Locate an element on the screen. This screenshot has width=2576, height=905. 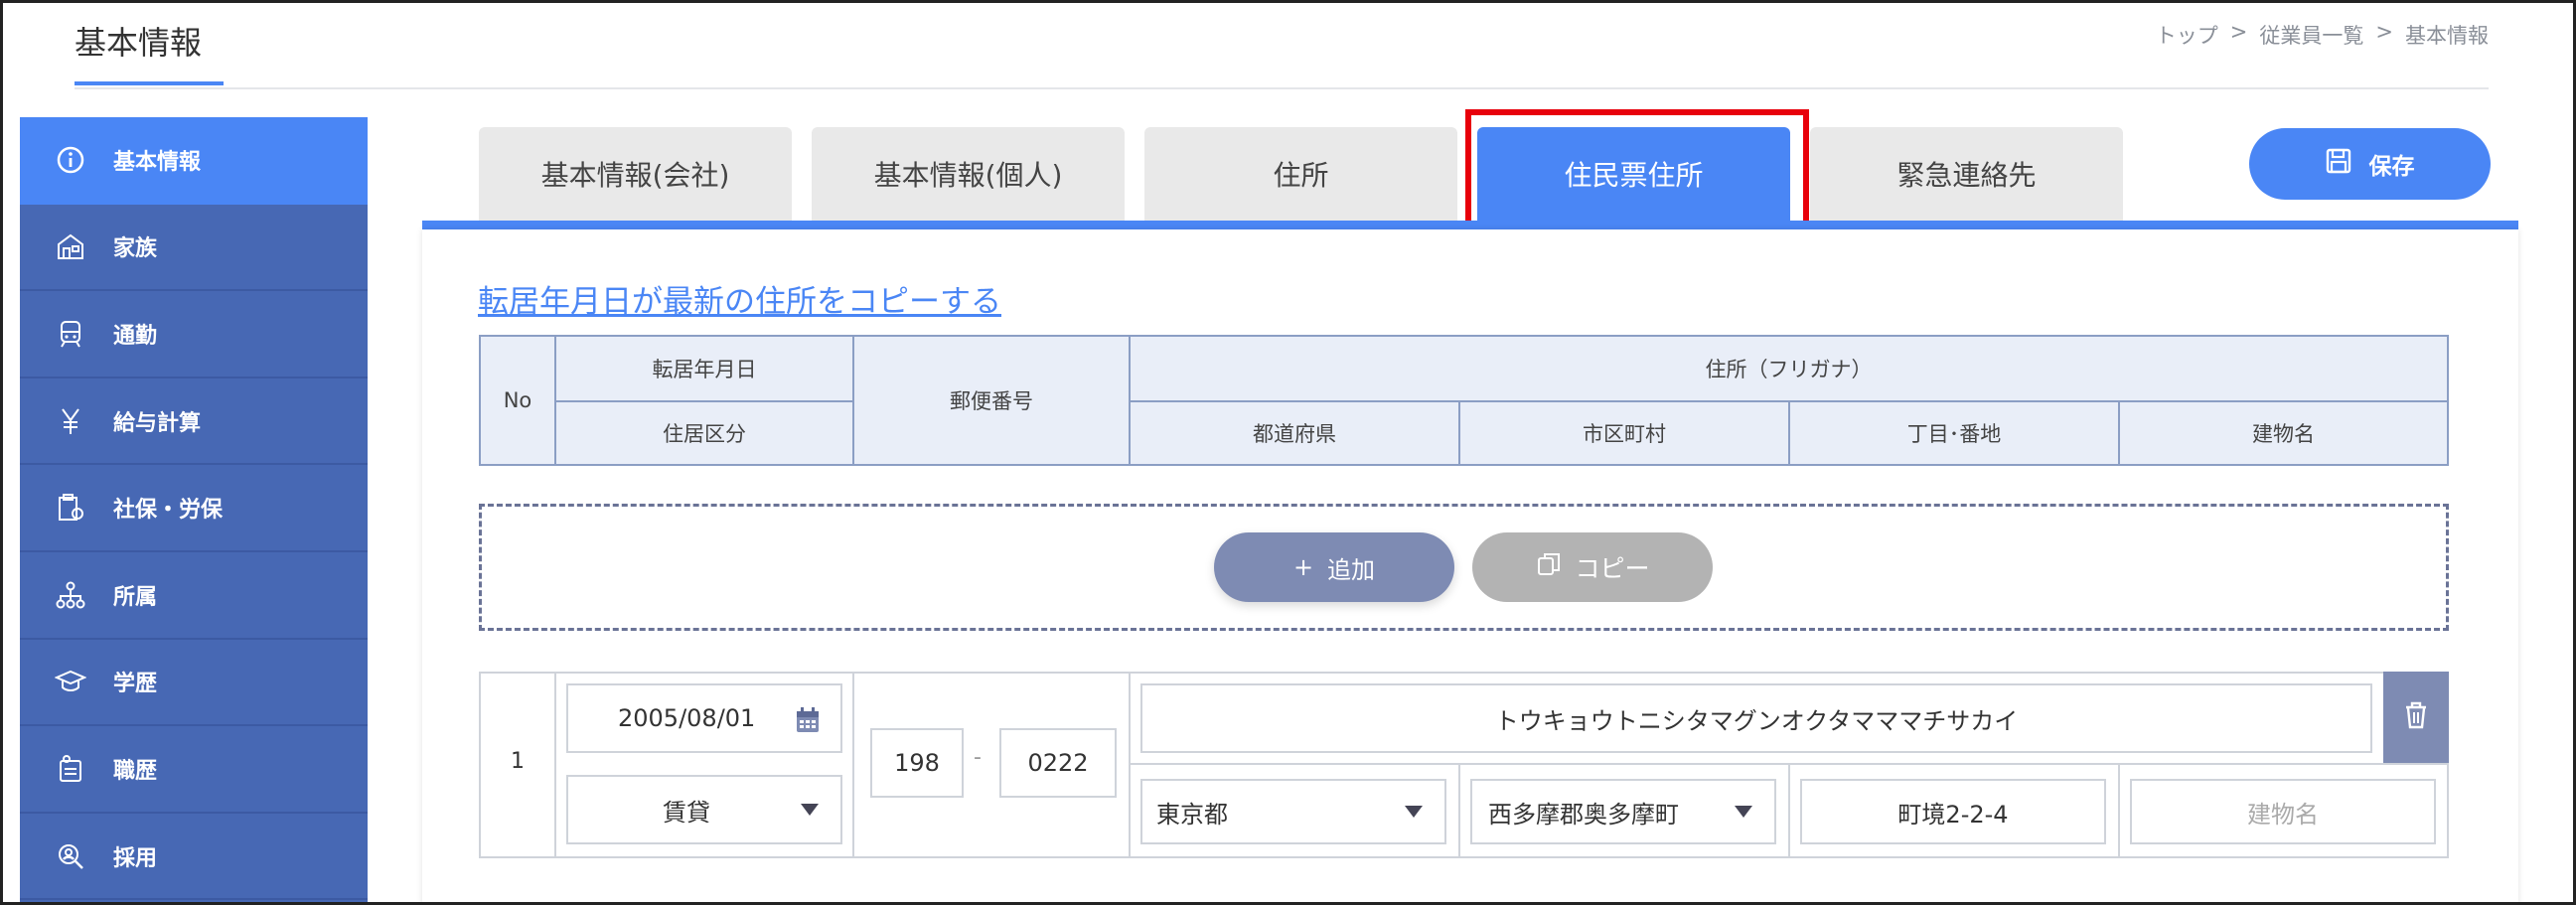
prefecture-select: 東京都 is located at coordinates (1293, 811).